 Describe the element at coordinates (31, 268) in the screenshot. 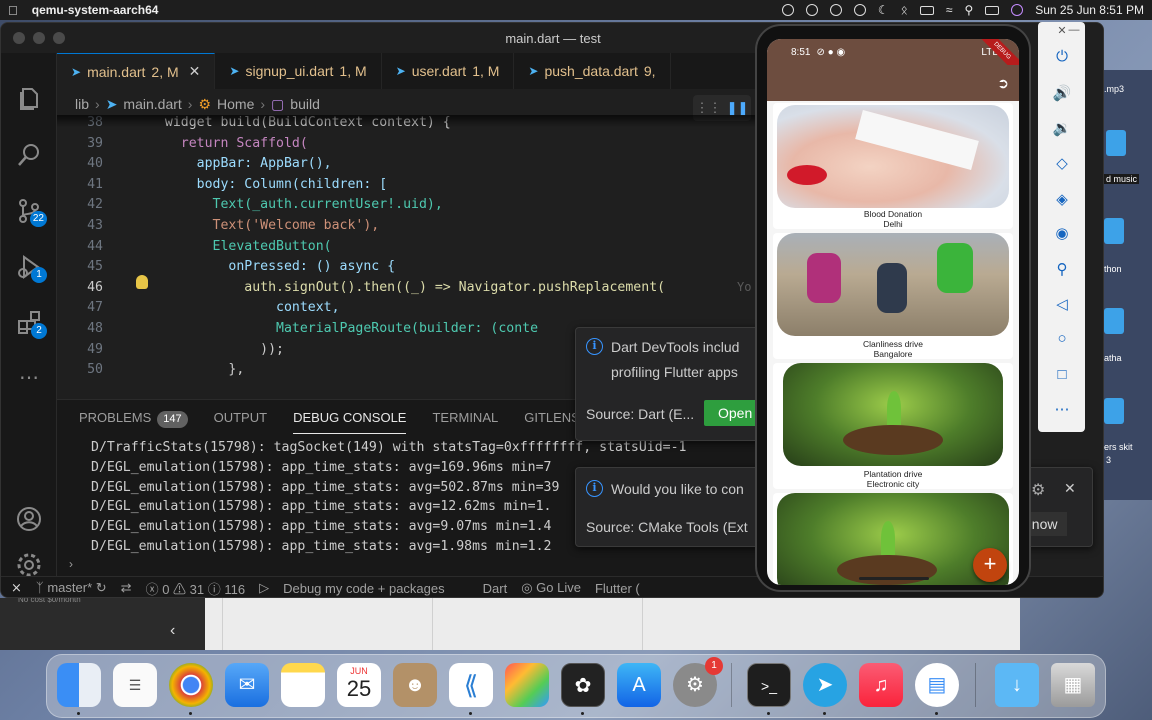

I see `run-debug-icon: 1` at that location.